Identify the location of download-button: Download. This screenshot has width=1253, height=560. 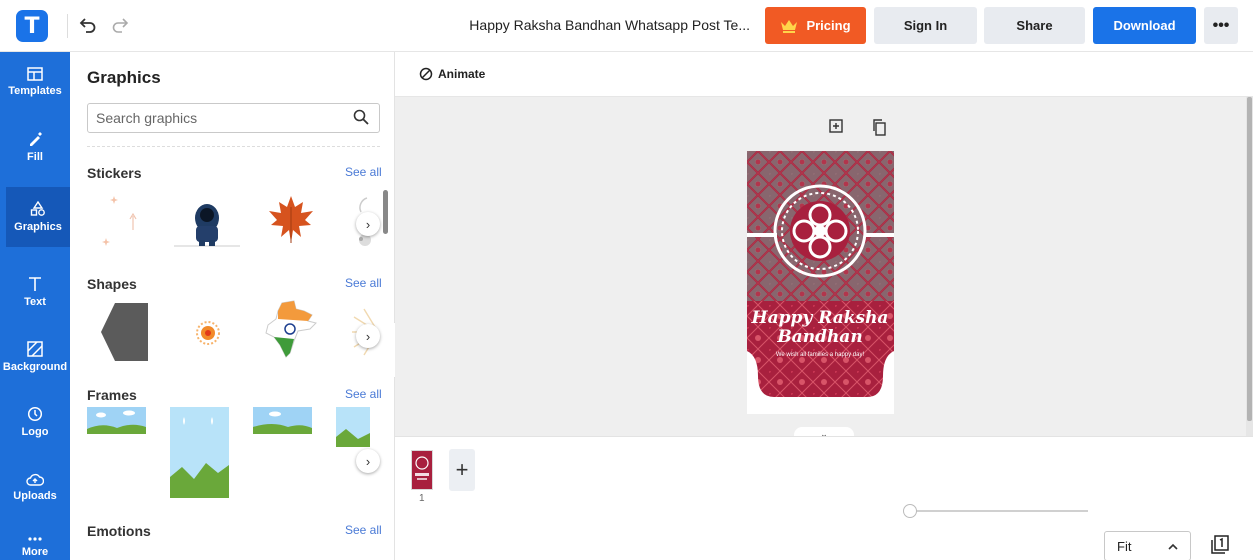
(1144, 25).